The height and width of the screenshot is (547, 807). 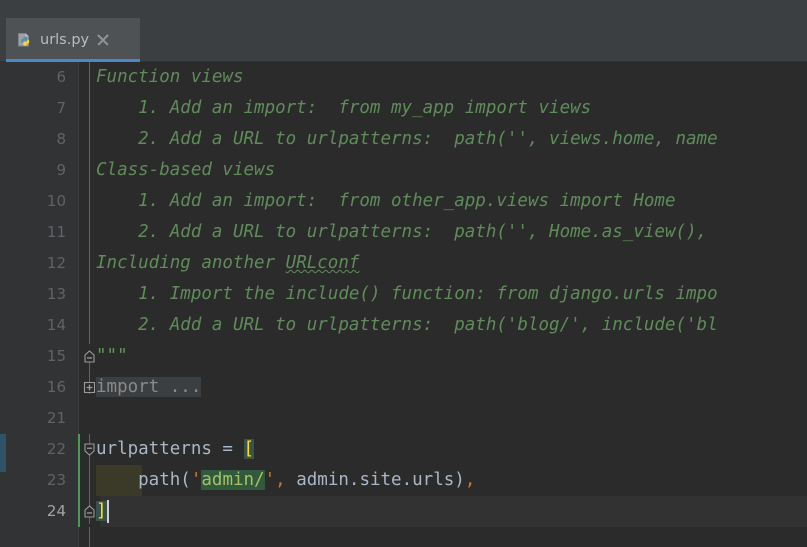 What do you see at coordinates (375, 480) in the screenshot?
I see `code-token-admin-site-urls: admin.site.urls)` at bounding box center [375, 480].